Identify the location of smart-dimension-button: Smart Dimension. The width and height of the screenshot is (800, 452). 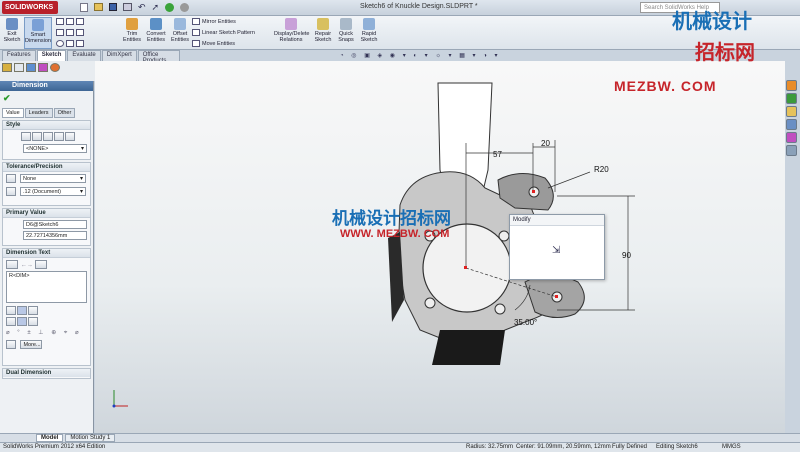
(38, 33).